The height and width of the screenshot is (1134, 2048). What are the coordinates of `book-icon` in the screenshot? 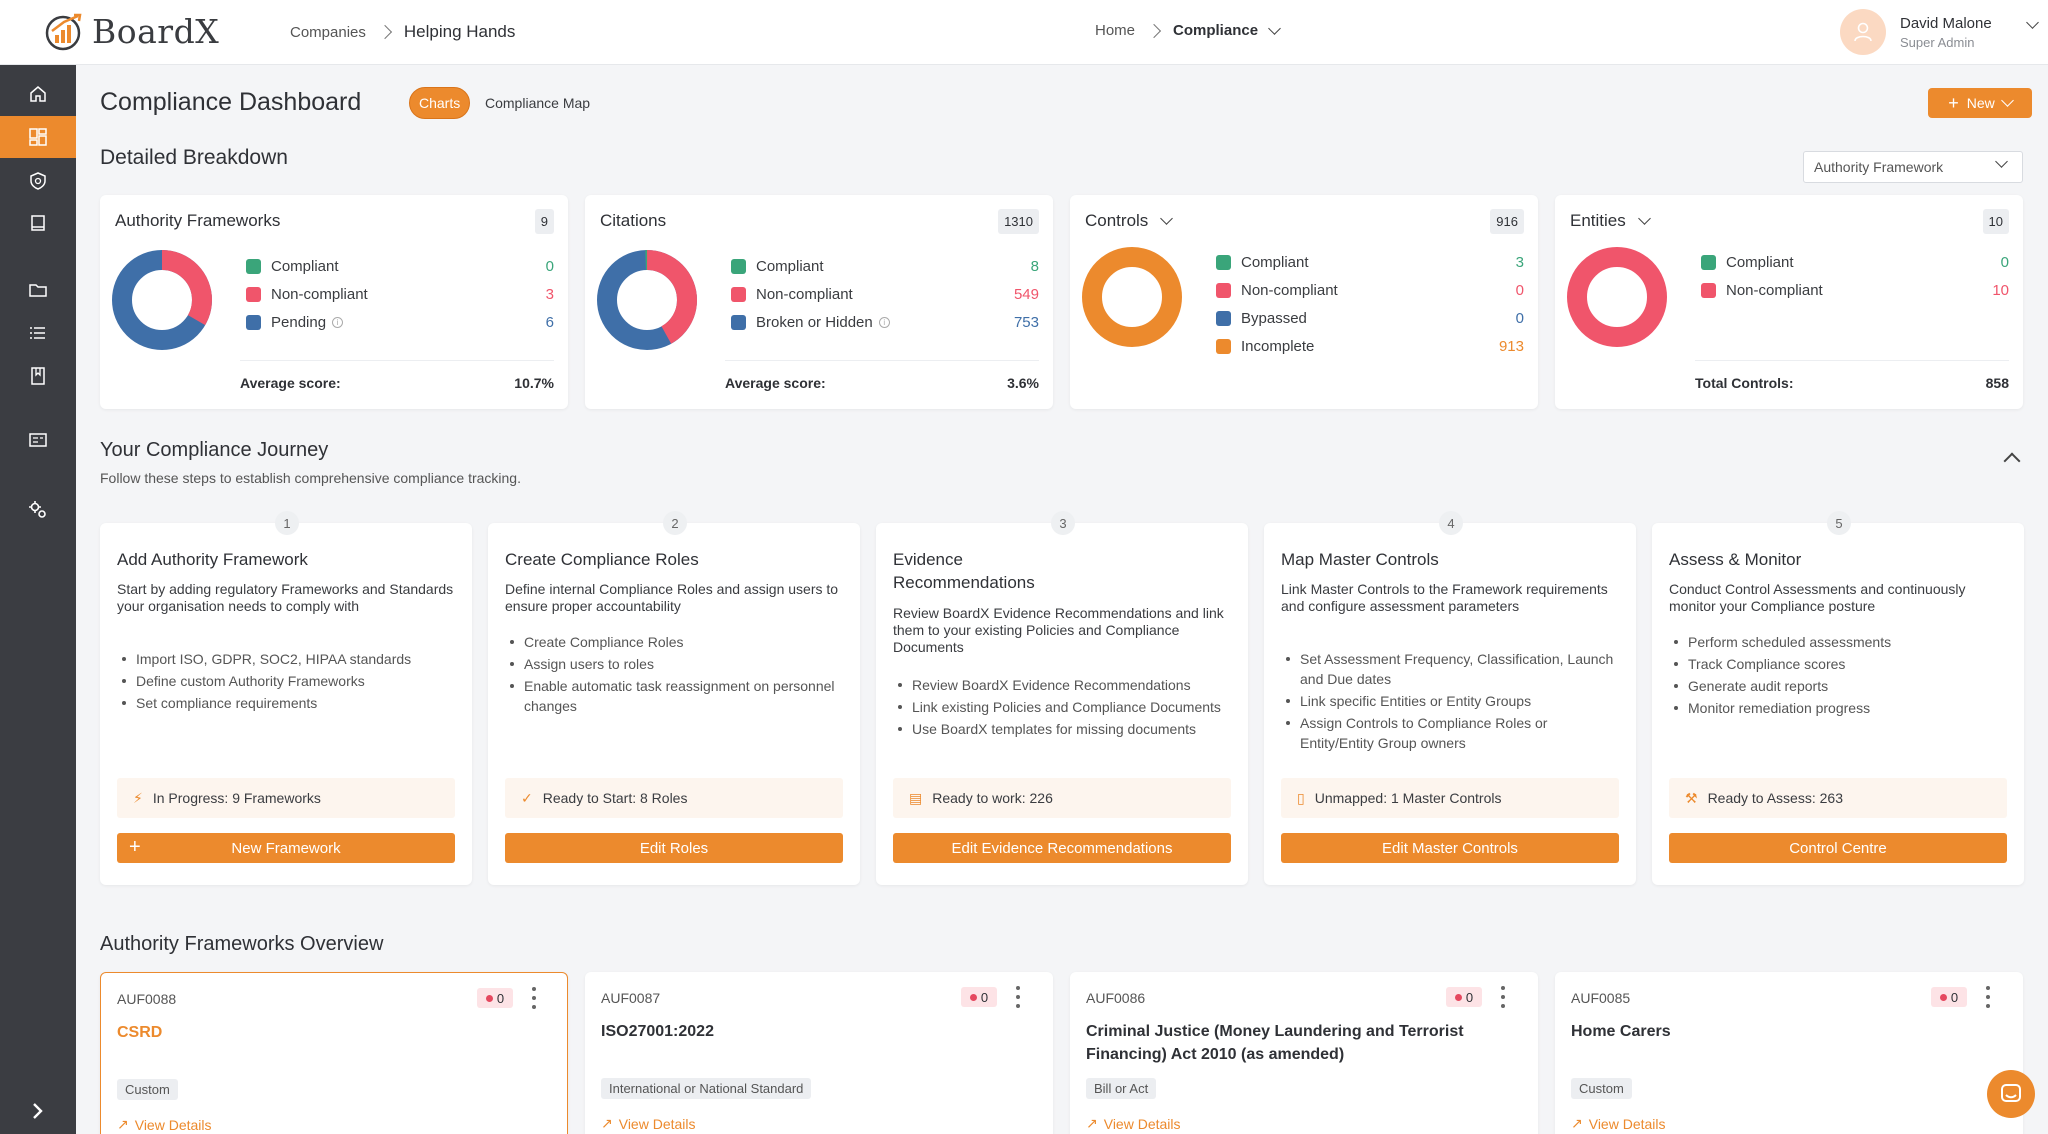 It's located at (38, 223).